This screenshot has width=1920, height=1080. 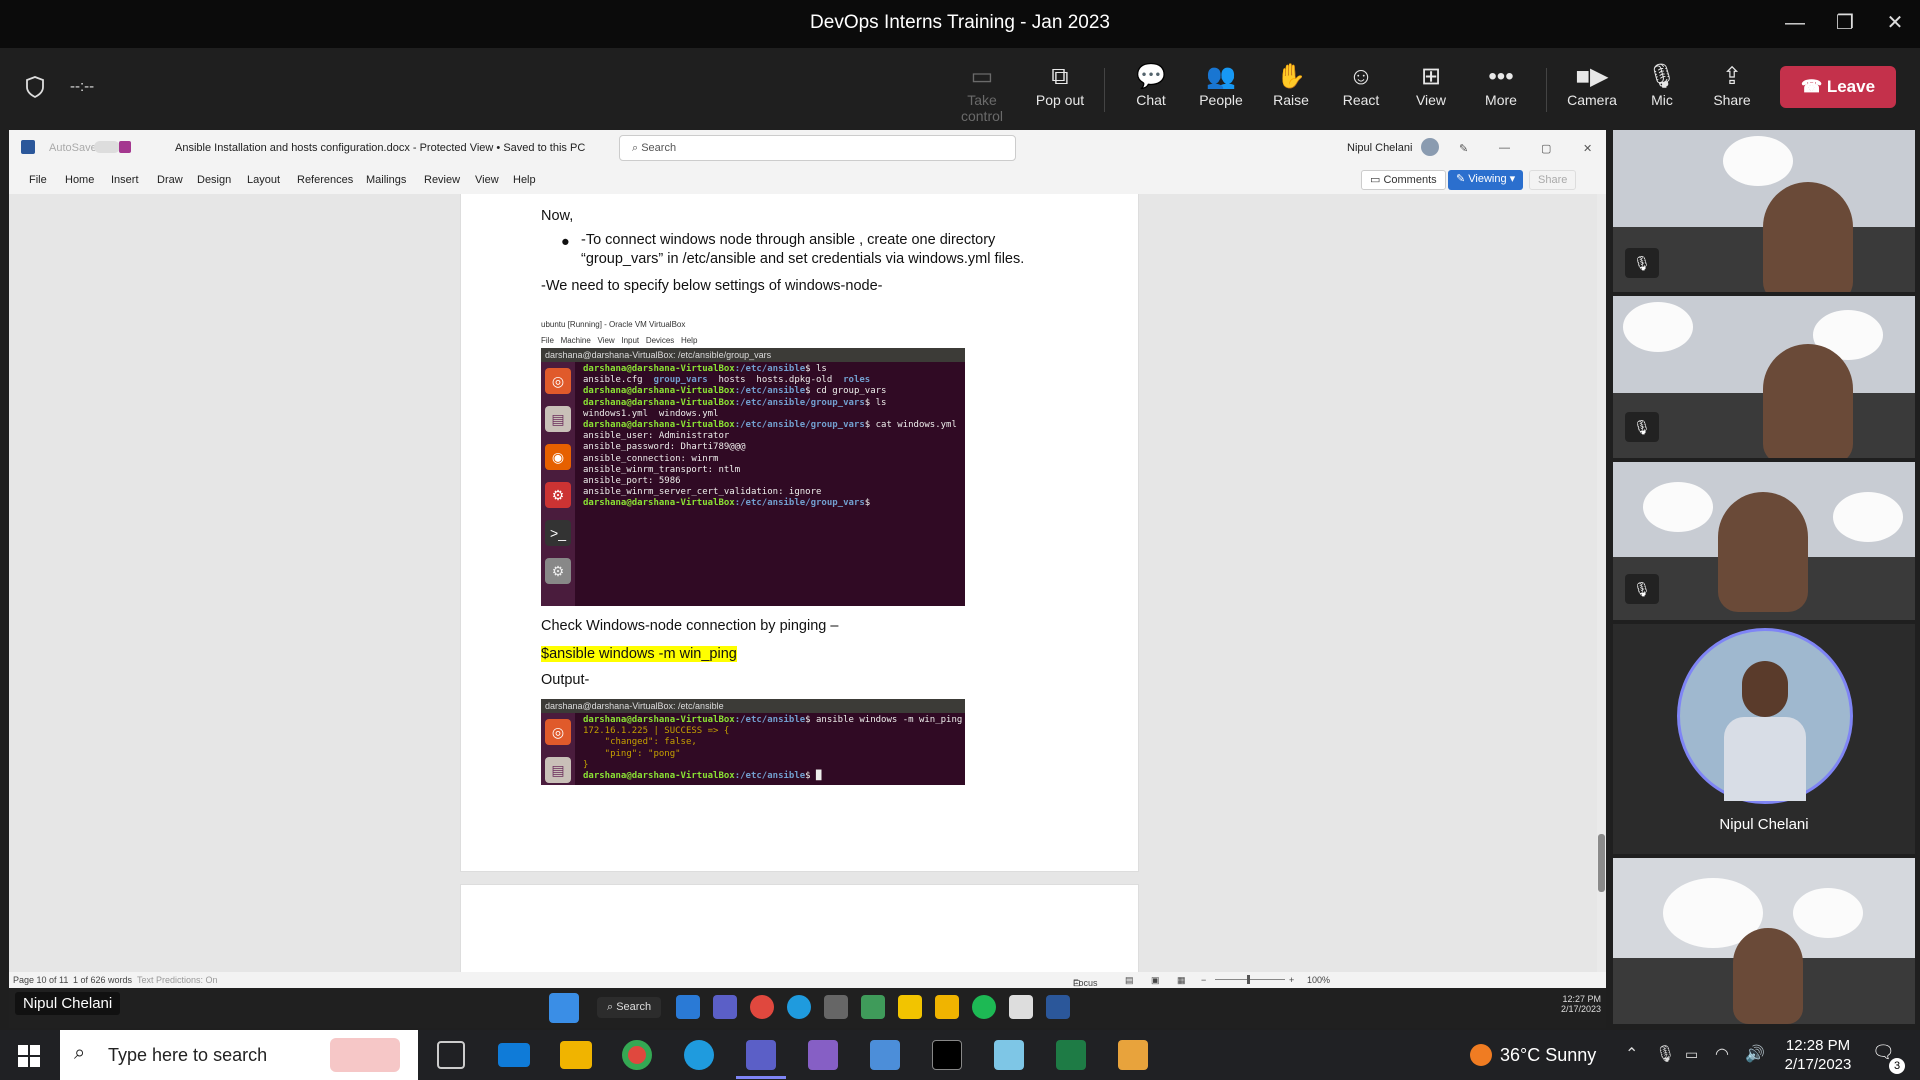 I want to click on remote-app-icon, so click(x=885, y=1055).